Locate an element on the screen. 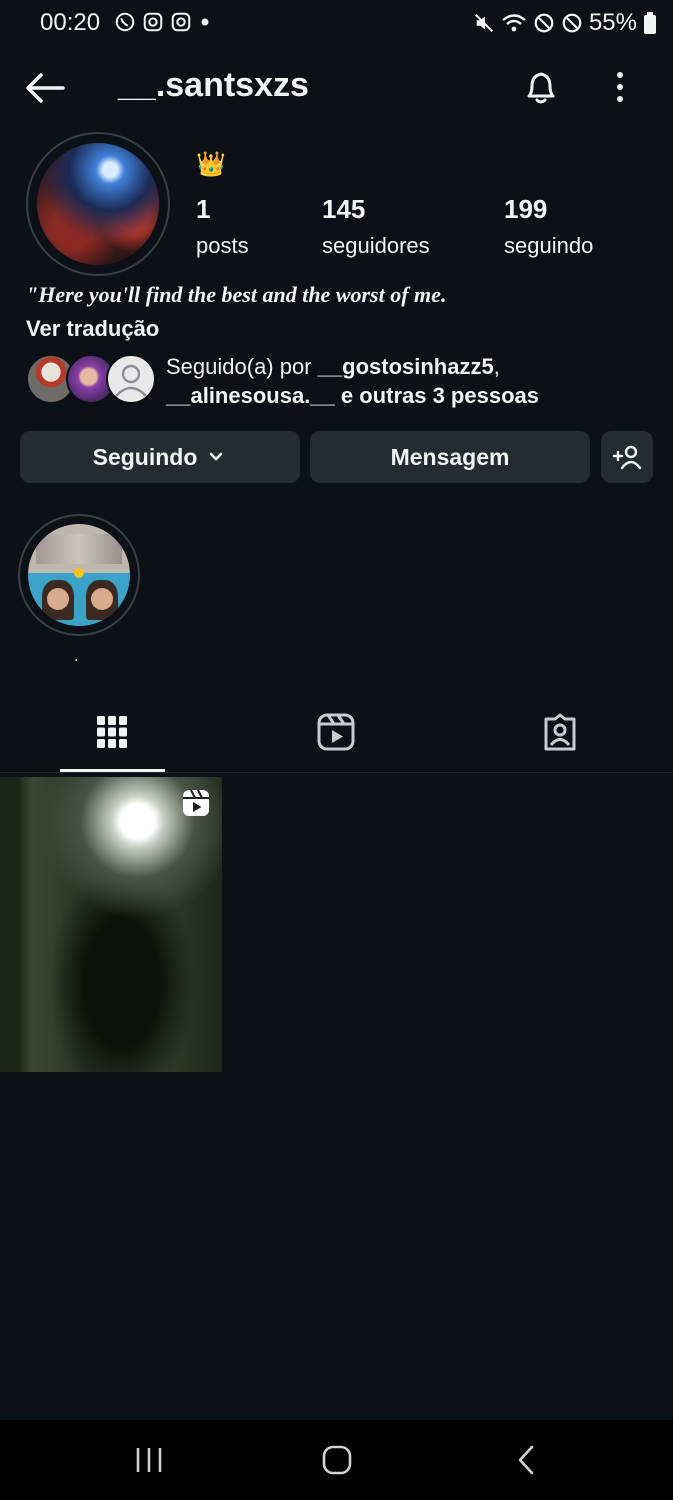  reel-badge is located at coordinates (196, 803).